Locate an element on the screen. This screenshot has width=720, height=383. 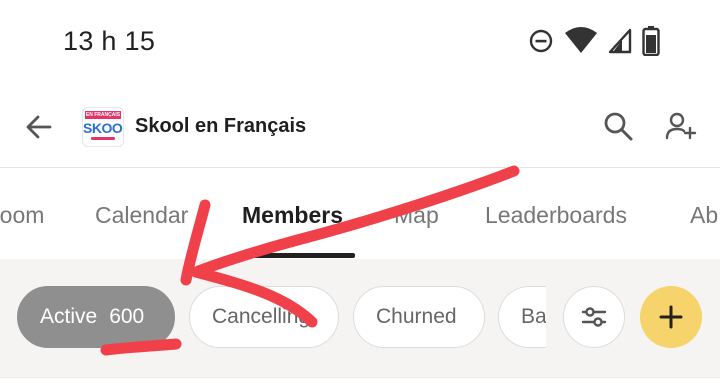
active-tab-indicator is located at coordinates (298, 255).